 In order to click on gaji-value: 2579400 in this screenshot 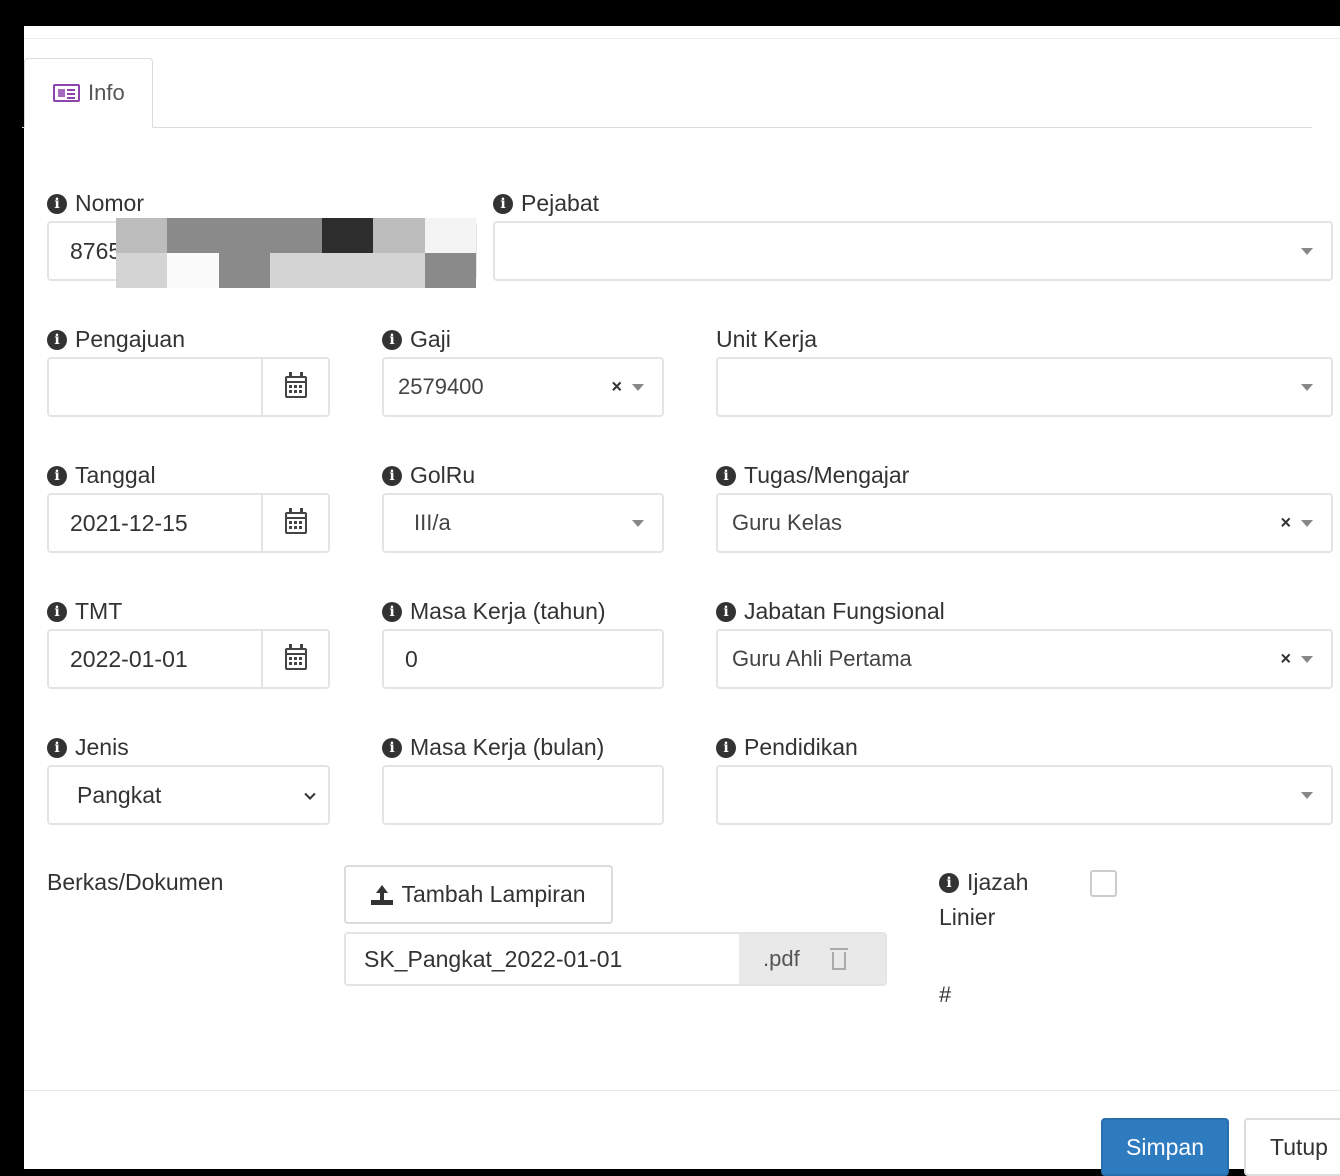, I will do `click(441, 386)`.